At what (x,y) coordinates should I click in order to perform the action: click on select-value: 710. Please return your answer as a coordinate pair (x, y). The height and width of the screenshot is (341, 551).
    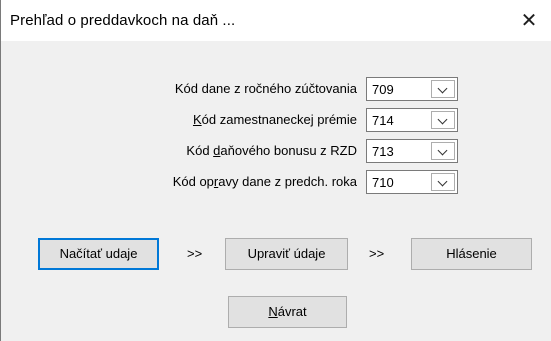
    Looking at the image, I should click on (383, 182).